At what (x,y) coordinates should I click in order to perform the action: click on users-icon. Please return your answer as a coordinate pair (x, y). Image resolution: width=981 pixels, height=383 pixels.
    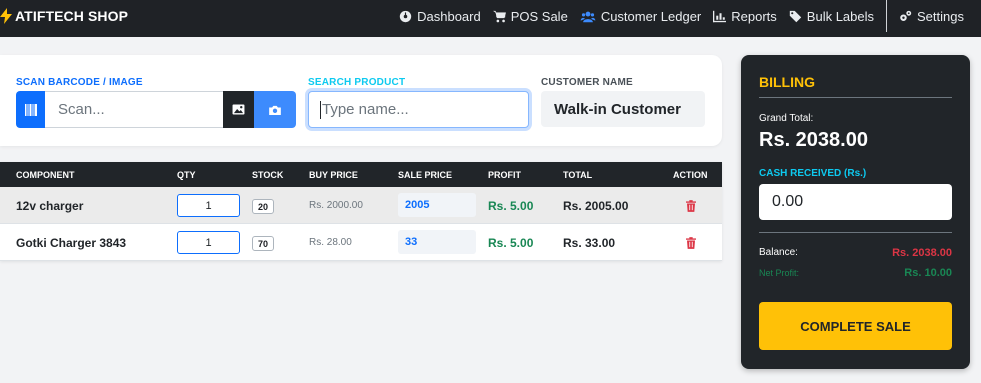
    Looking at the image, I should click on (588, 16).